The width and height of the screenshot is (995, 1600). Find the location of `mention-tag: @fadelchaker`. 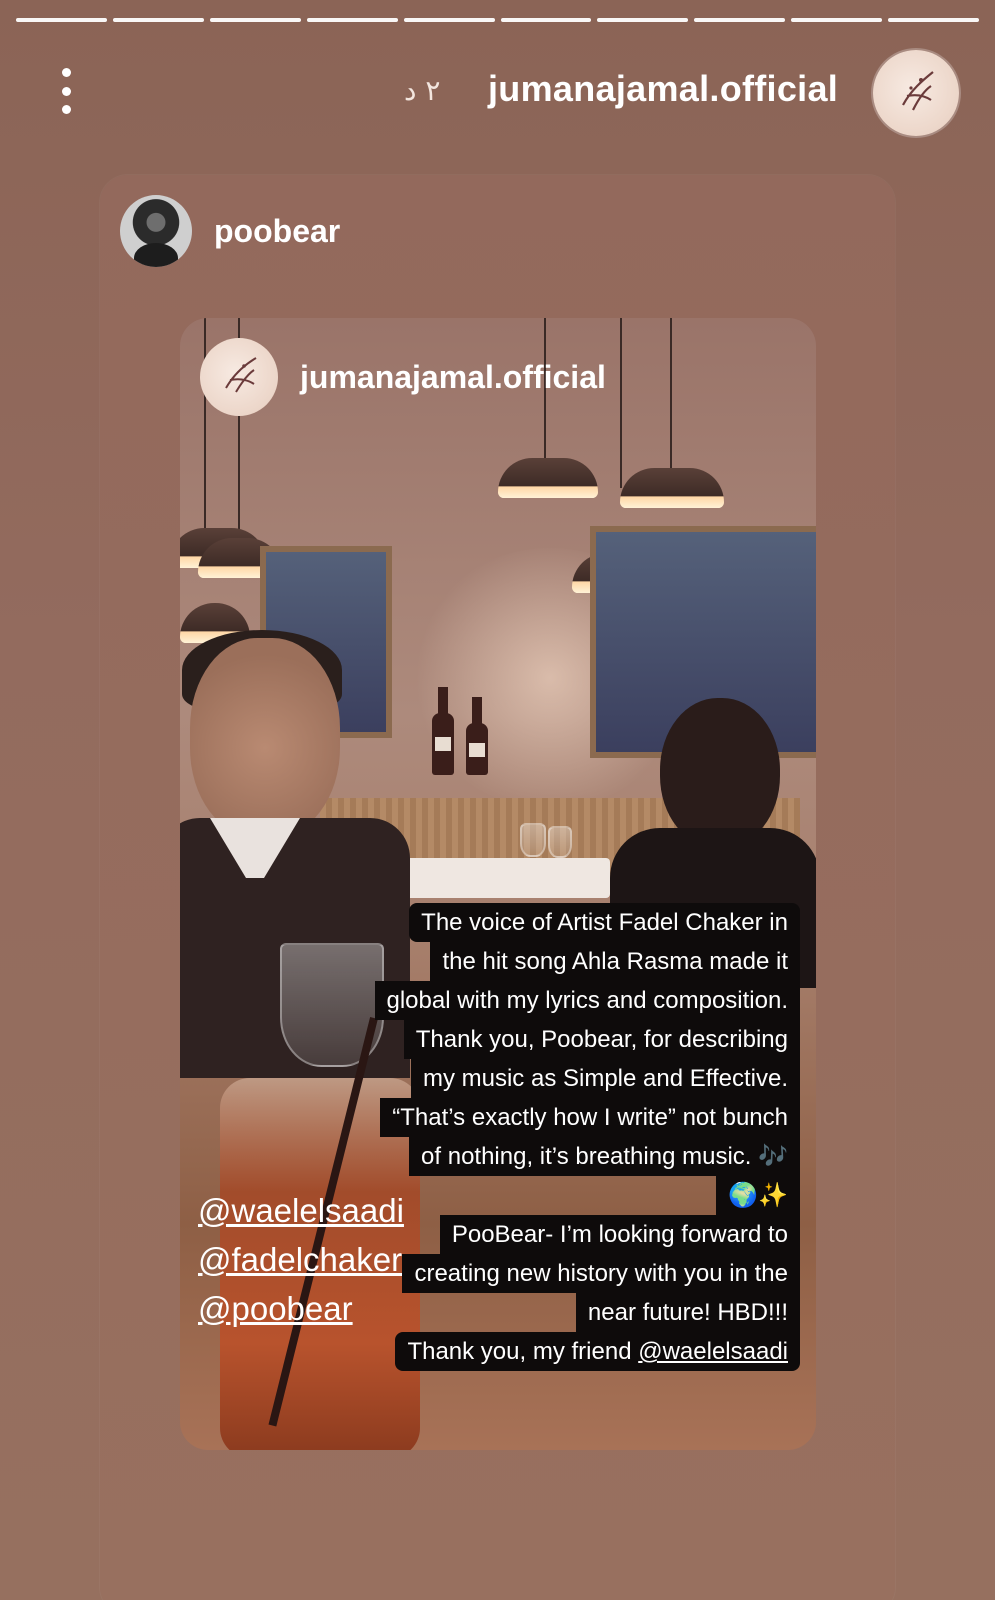

mention-tag: @fadelchaker is located at coordinates (301, 1259).